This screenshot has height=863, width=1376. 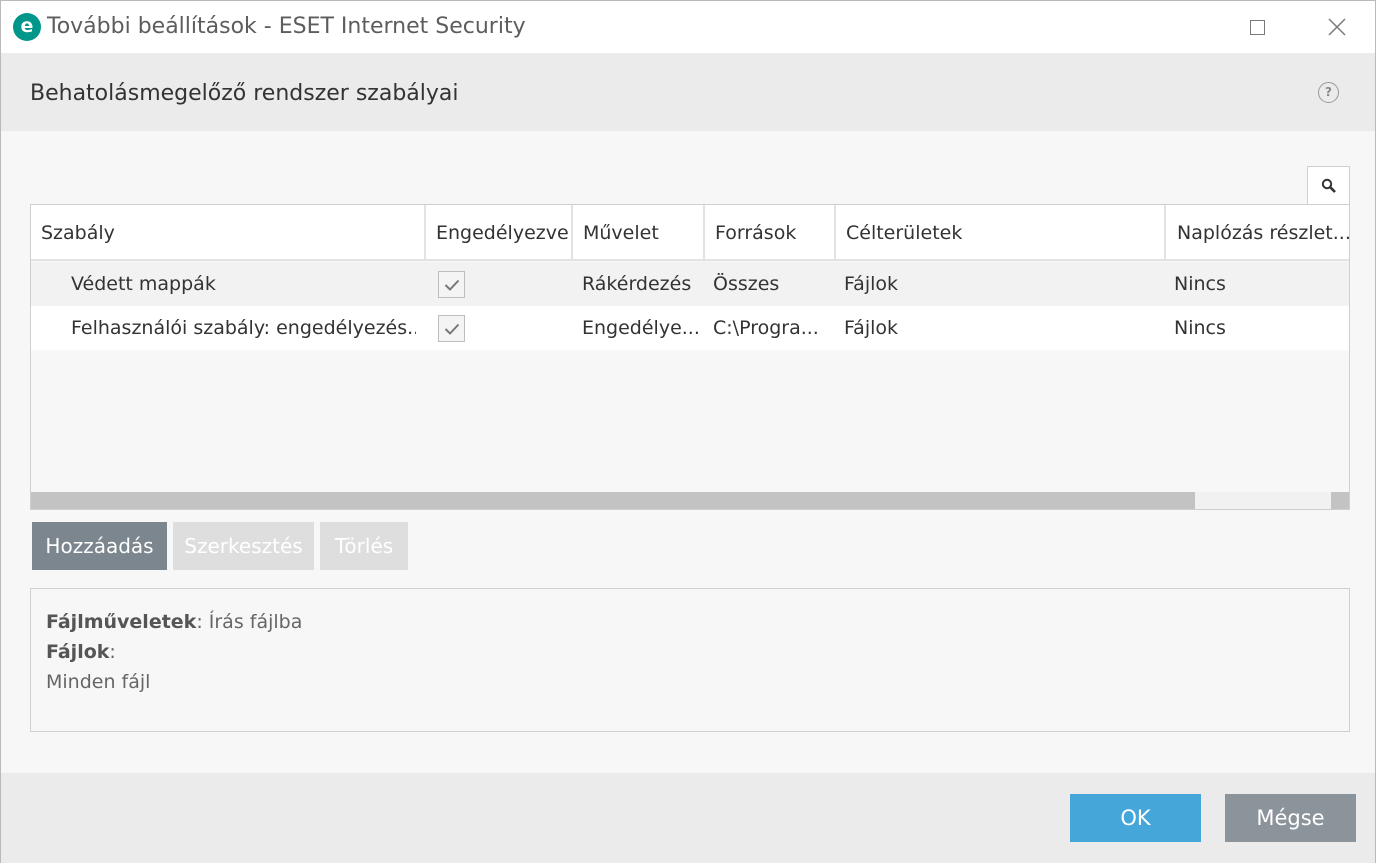 I want to click on page-header: Behatolásmegelőző rendszer szabályai ?, so click(x=688, y=92).